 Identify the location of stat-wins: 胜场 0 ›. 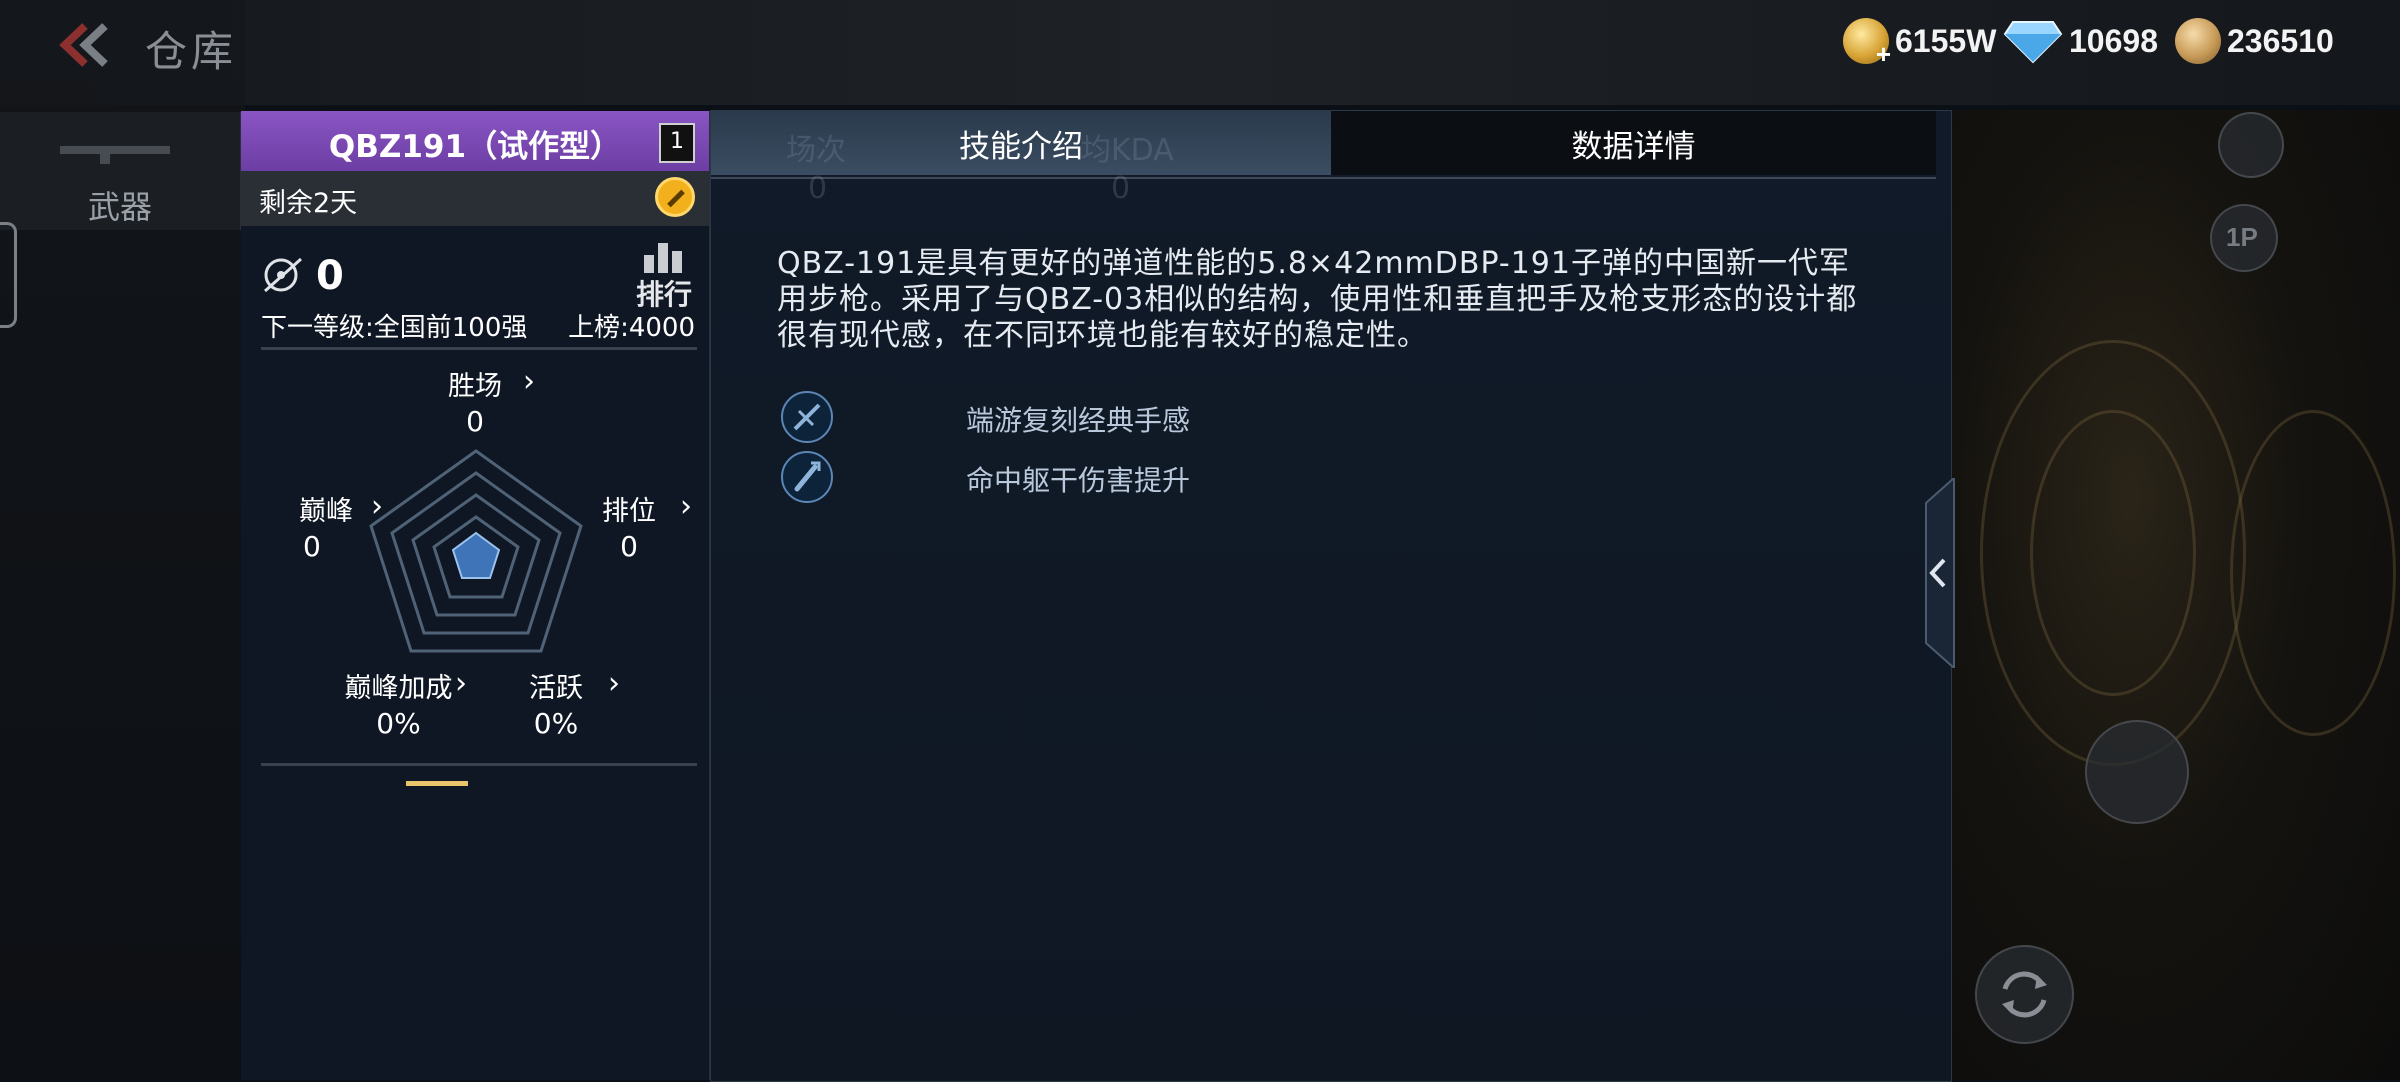
(488, 401).